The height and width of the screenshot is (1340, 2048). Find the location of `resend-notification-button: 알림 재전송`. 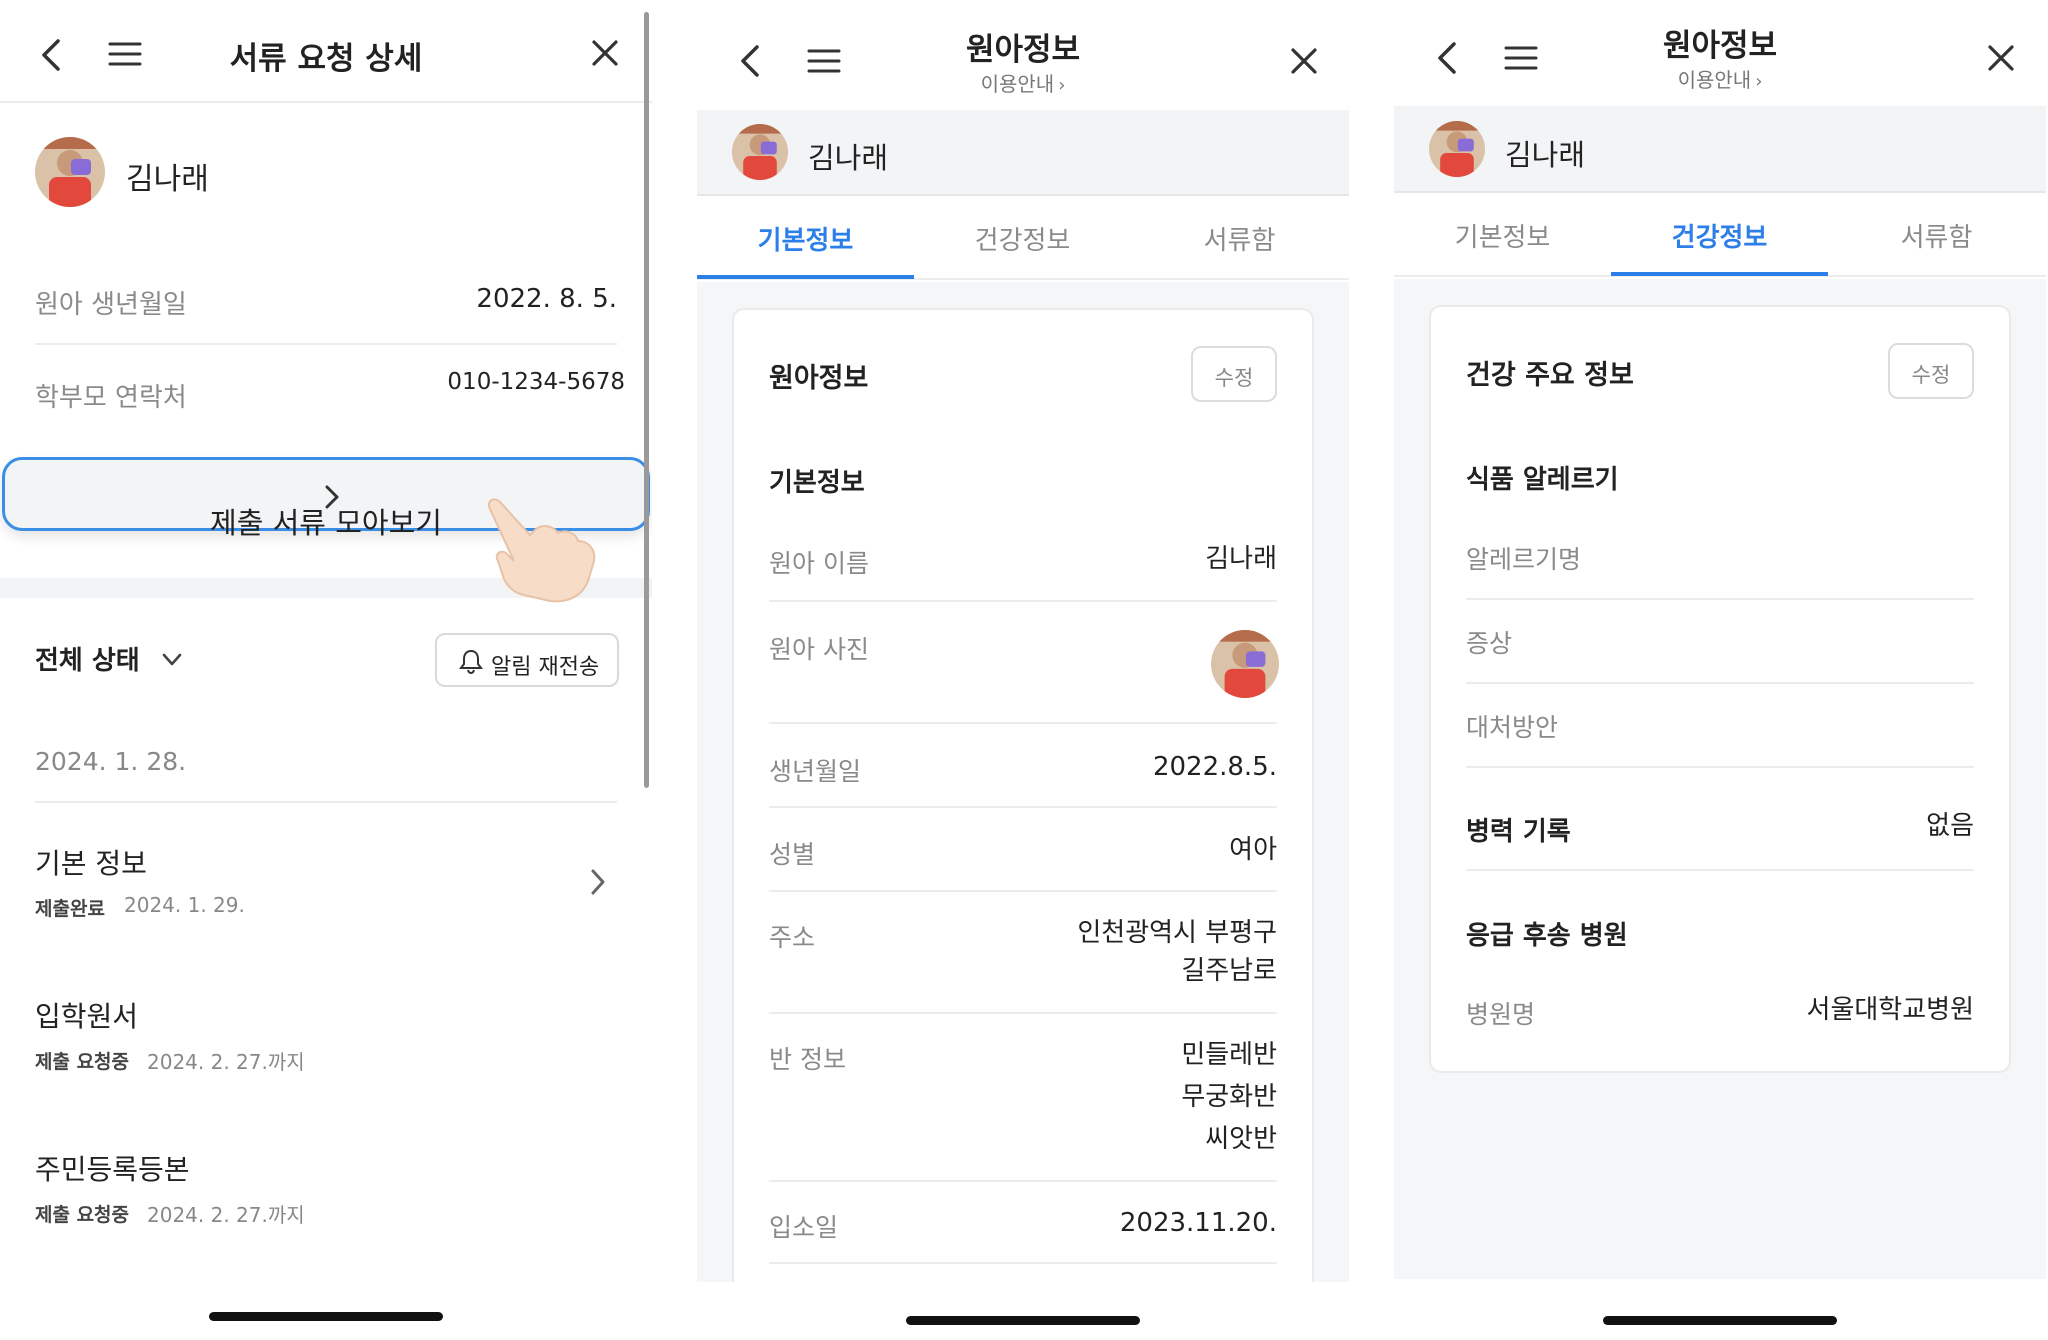

resend-notification-button: 알림 재전송 is located at coordinates (527, 660).